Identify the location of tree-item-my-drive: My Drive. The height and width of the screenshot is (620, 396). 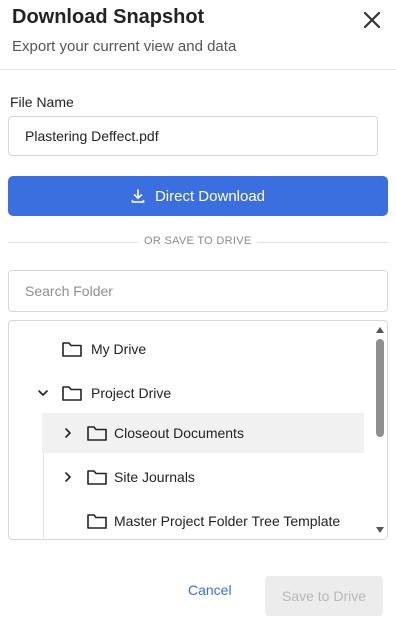
(189, 349).